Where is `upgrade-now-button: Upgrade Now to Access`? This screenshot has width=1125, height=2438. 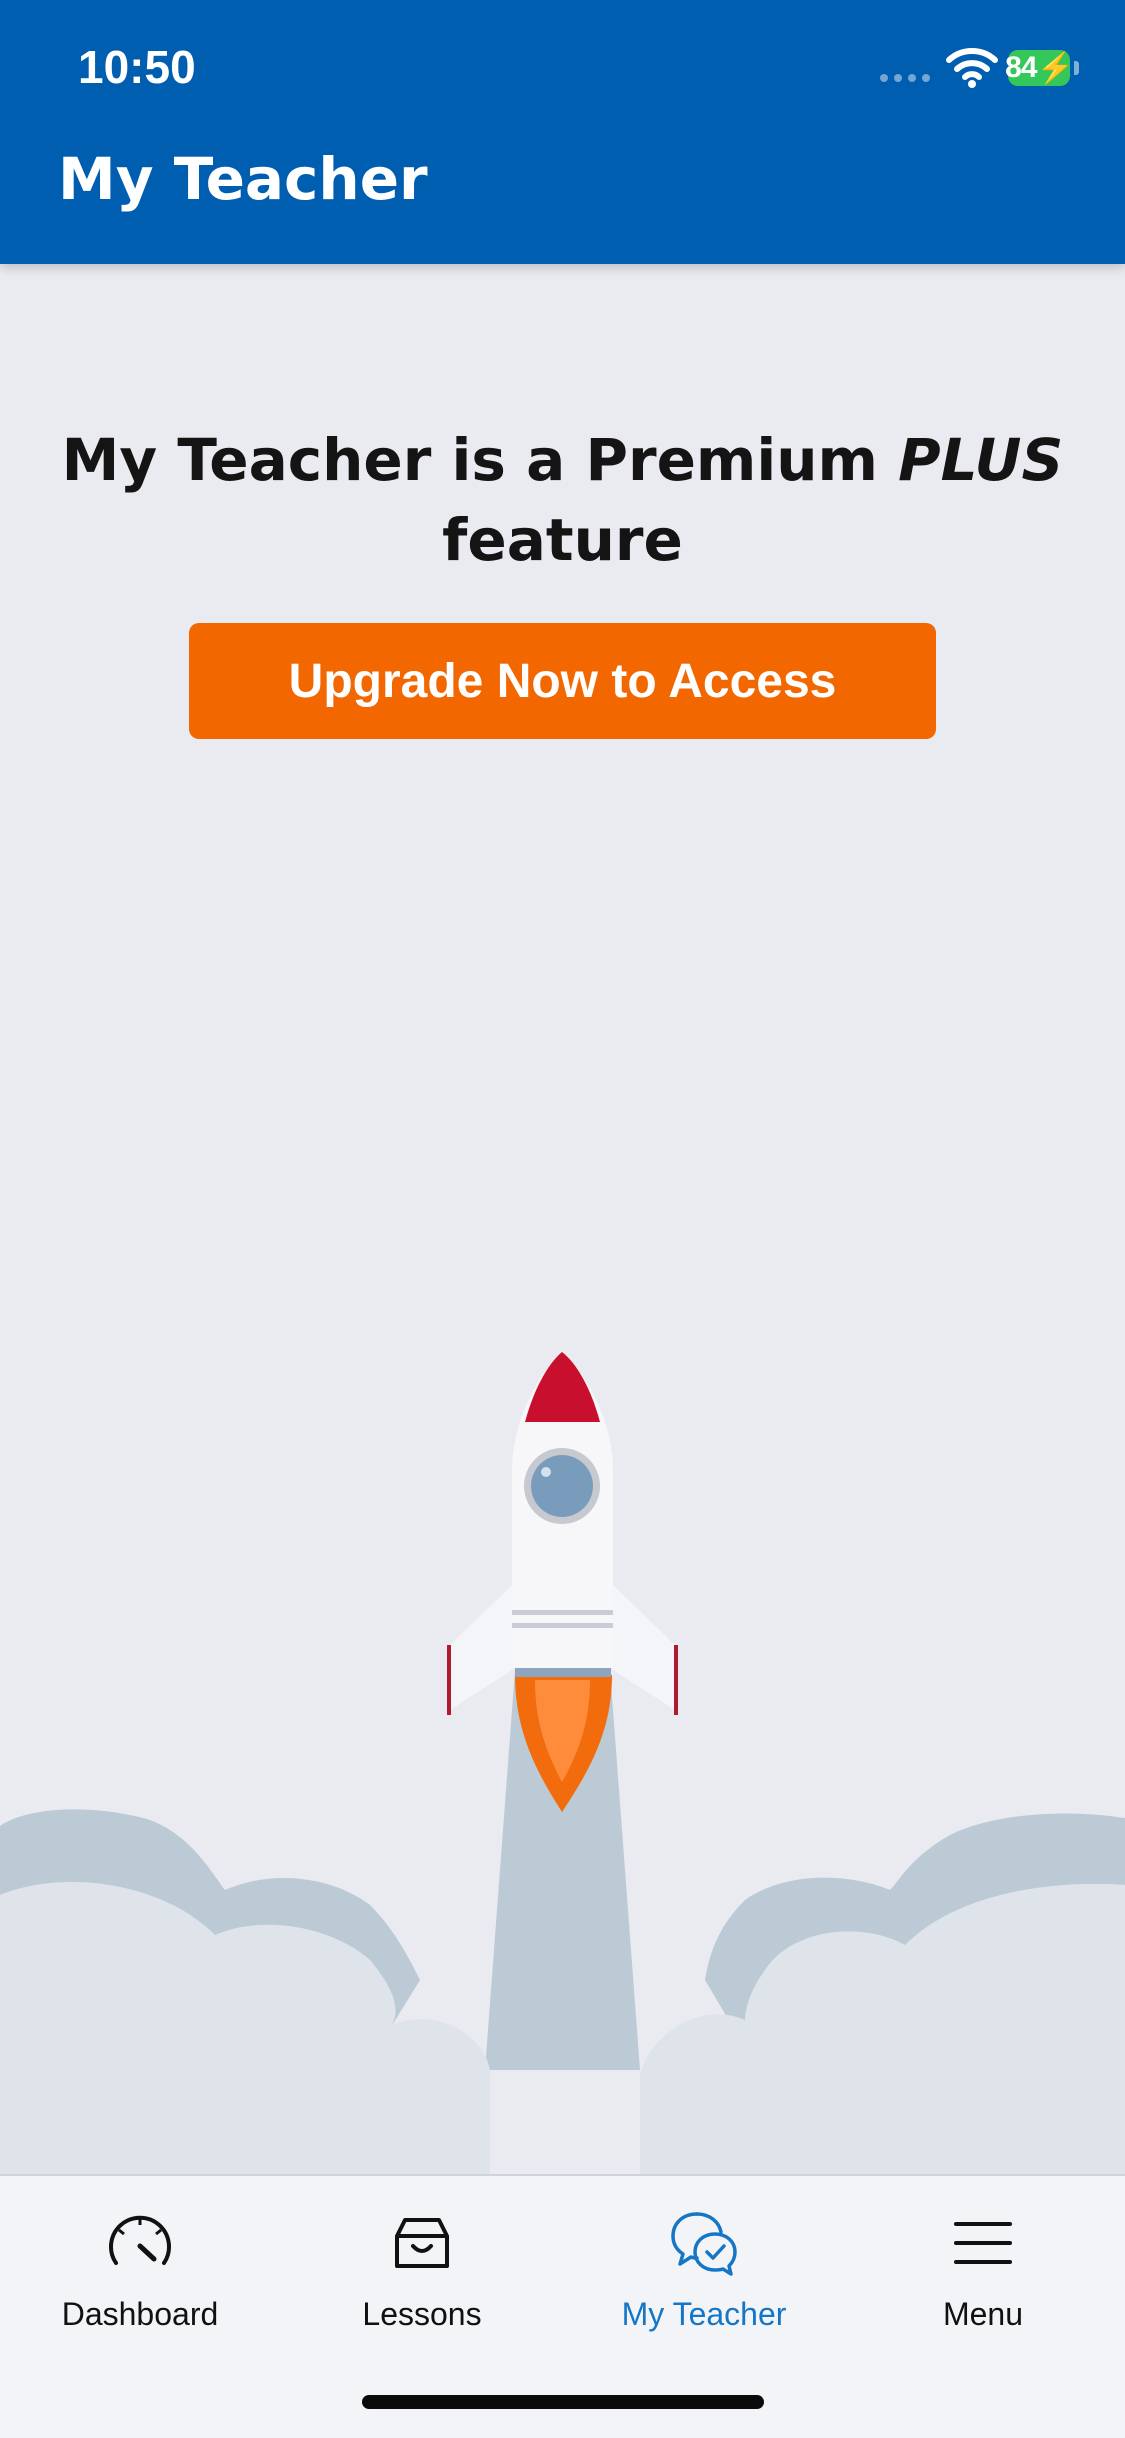
upgrade-now-button: Upgrade Now to Access is located at coordinates (562, 681).